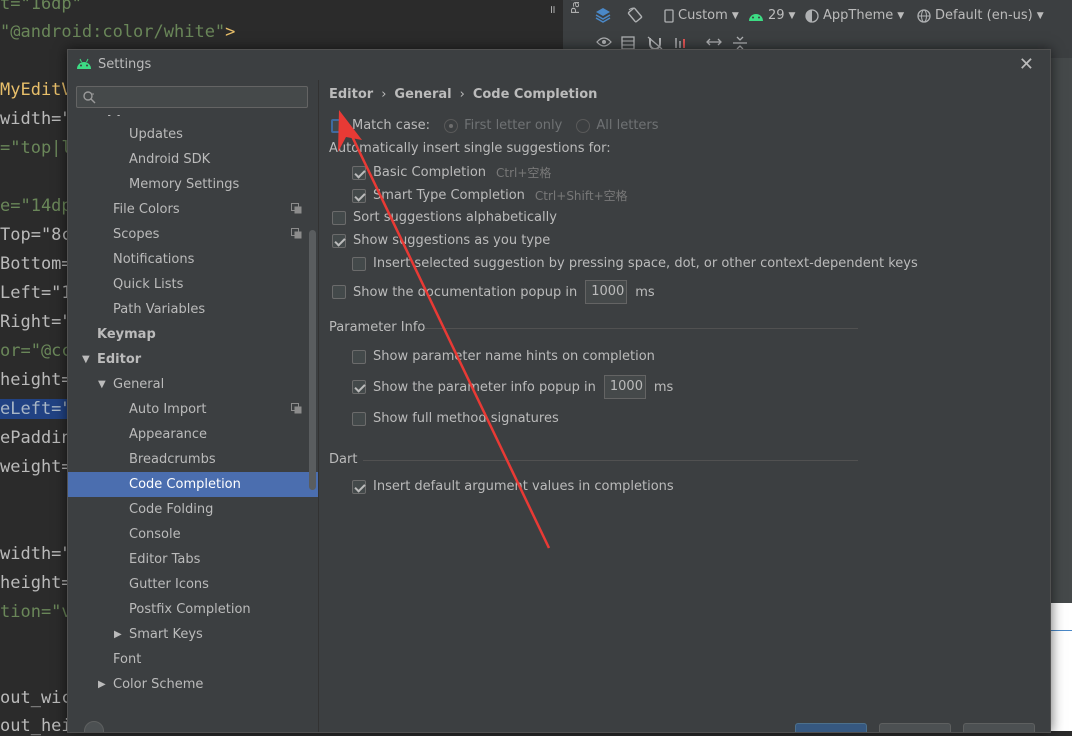 The image size is (1072, 736). Describe the element at coordinates (36, 409) in the screenshot. I see `code-line: eLeft="` at that location.